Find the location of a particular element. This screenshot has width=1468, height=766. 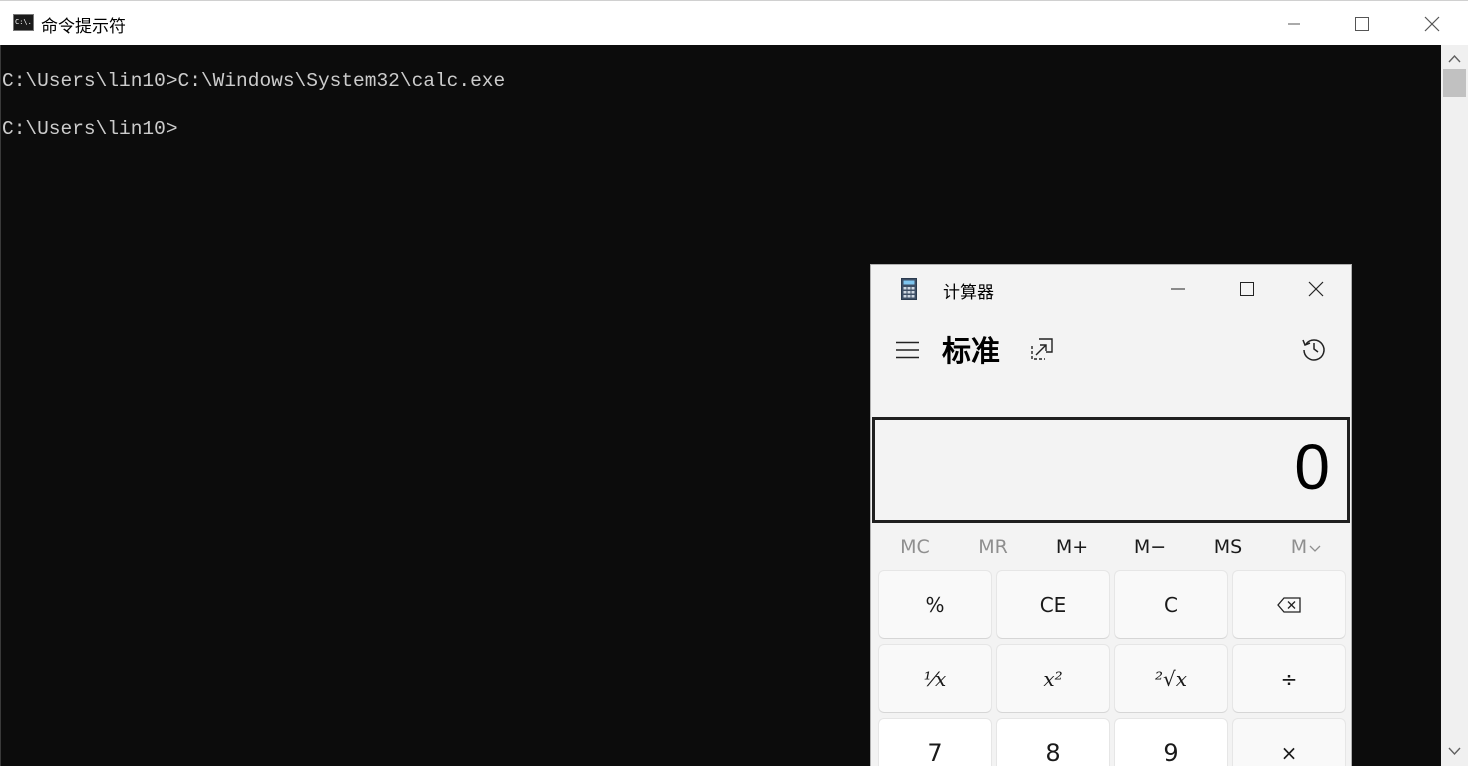

digit-7-label: 7 is located at coordinates (935, 752).